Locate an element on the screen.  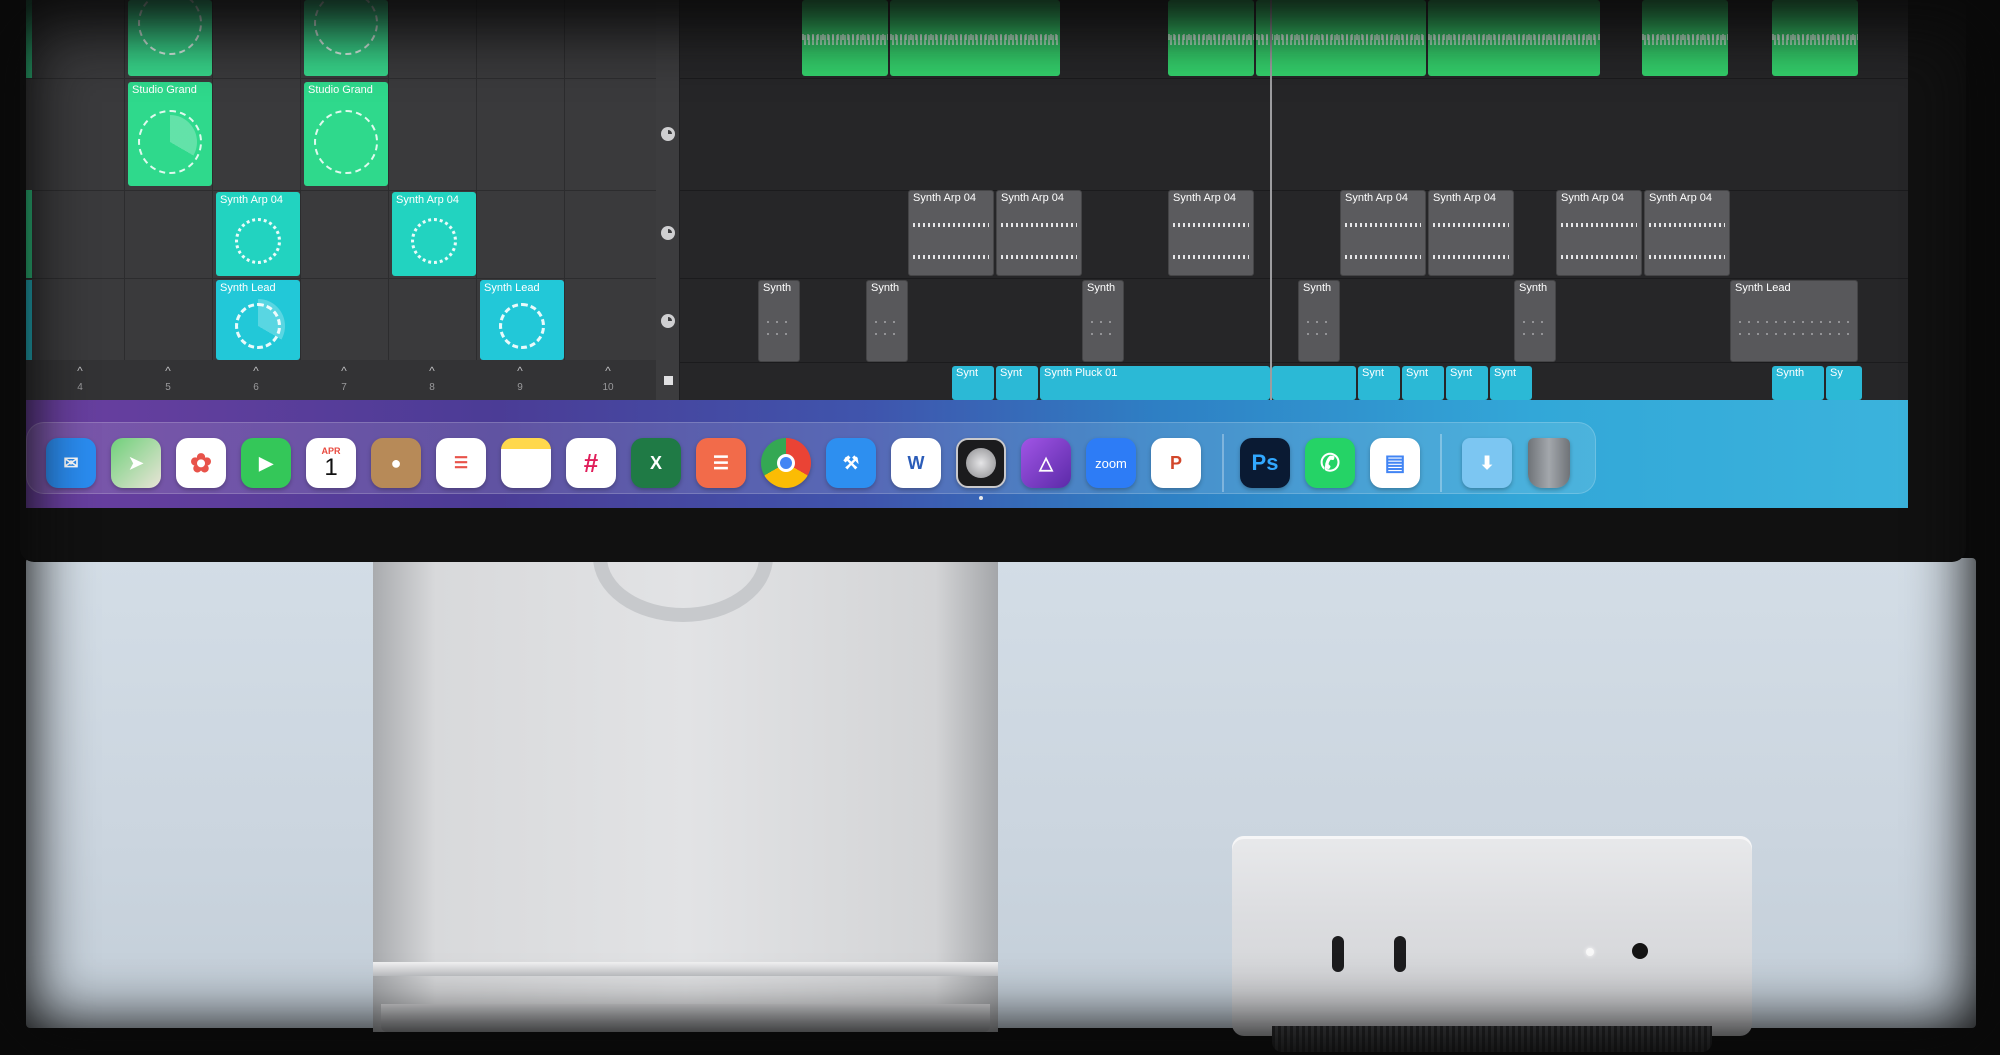
powerpoint-icon: P is located at coordinates (1176, 463).